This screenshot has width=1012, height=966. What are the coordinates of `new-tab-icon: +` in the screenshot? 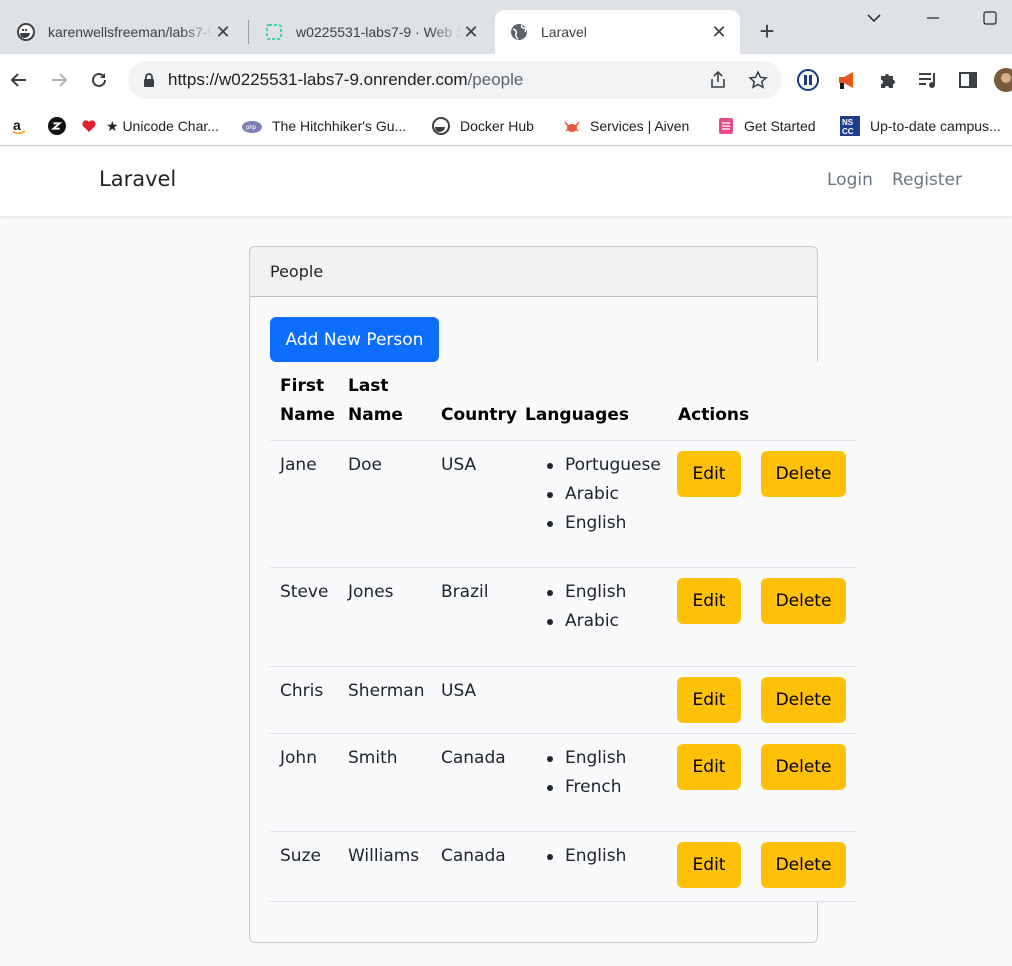 It's located at (767, 32).